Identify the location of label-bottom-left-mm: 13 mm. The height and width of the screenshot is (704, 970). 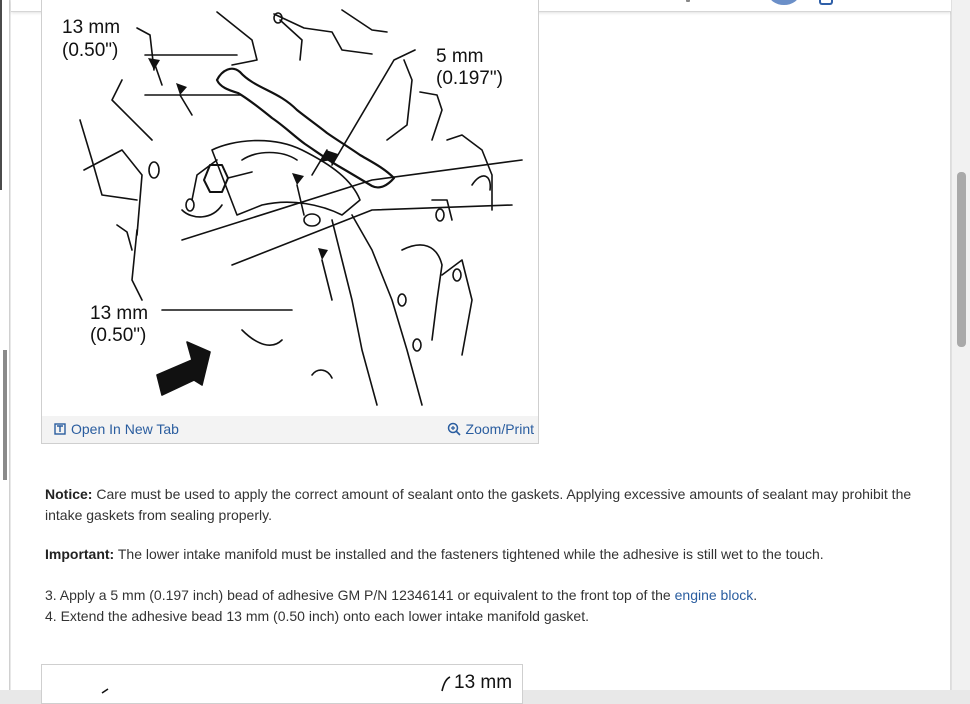
(119, 313).